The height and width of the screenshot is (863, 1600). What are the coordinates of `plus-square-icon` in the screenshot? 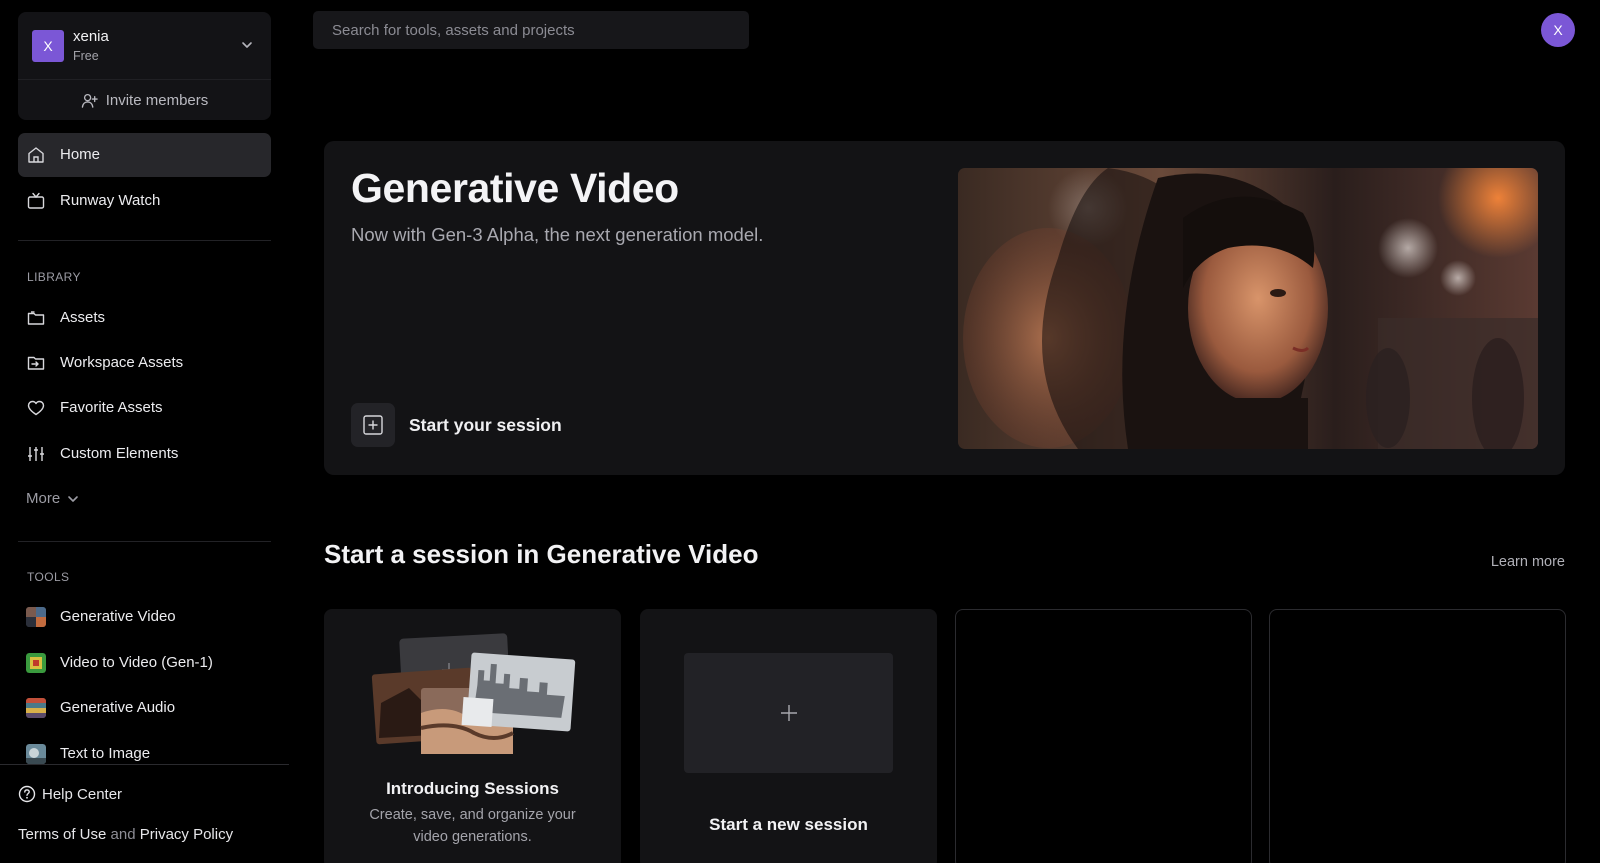 It's located at (373, 425).